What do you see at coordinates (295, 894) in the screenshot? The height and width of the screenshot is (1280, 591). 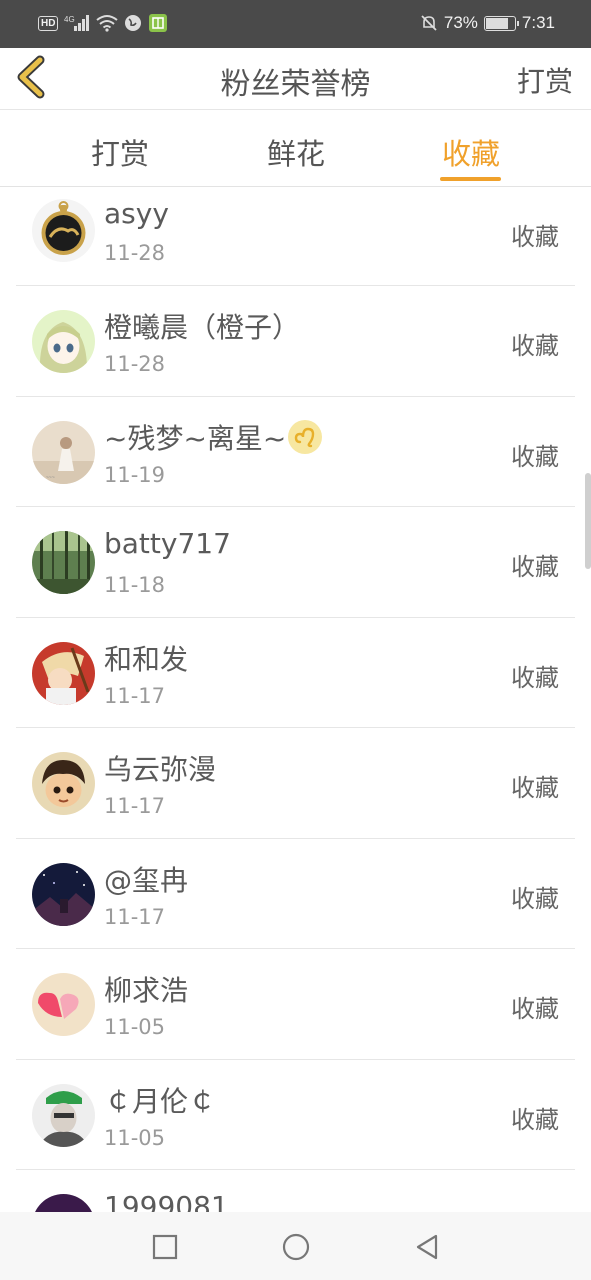 I see `list-item: @玺冉 11-17 收藏` at bounding box center [295, 894].